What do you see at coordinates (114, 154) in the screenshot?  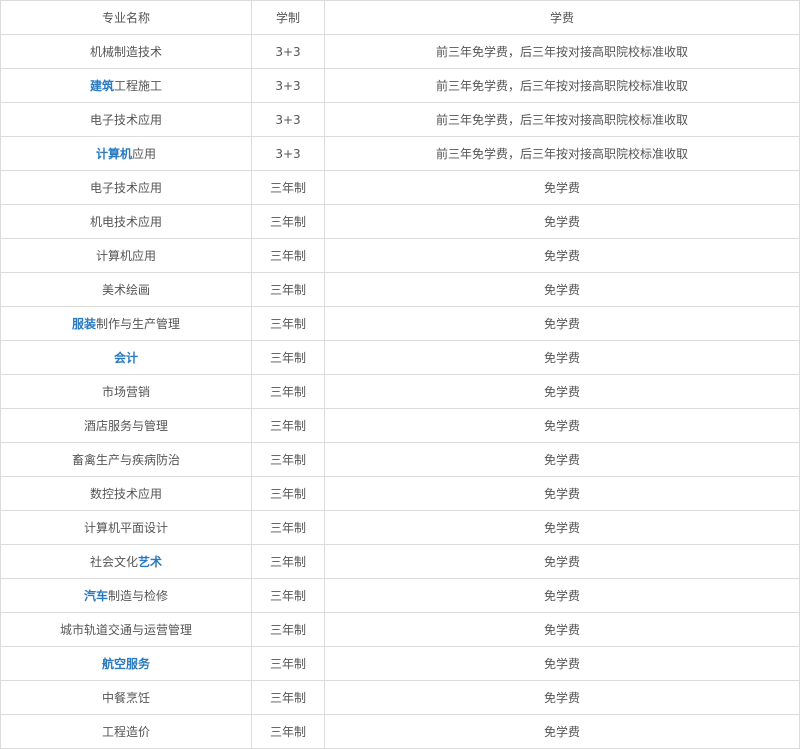 I see `major-keyword-link: 计算机` at bounding box center [114, 154].